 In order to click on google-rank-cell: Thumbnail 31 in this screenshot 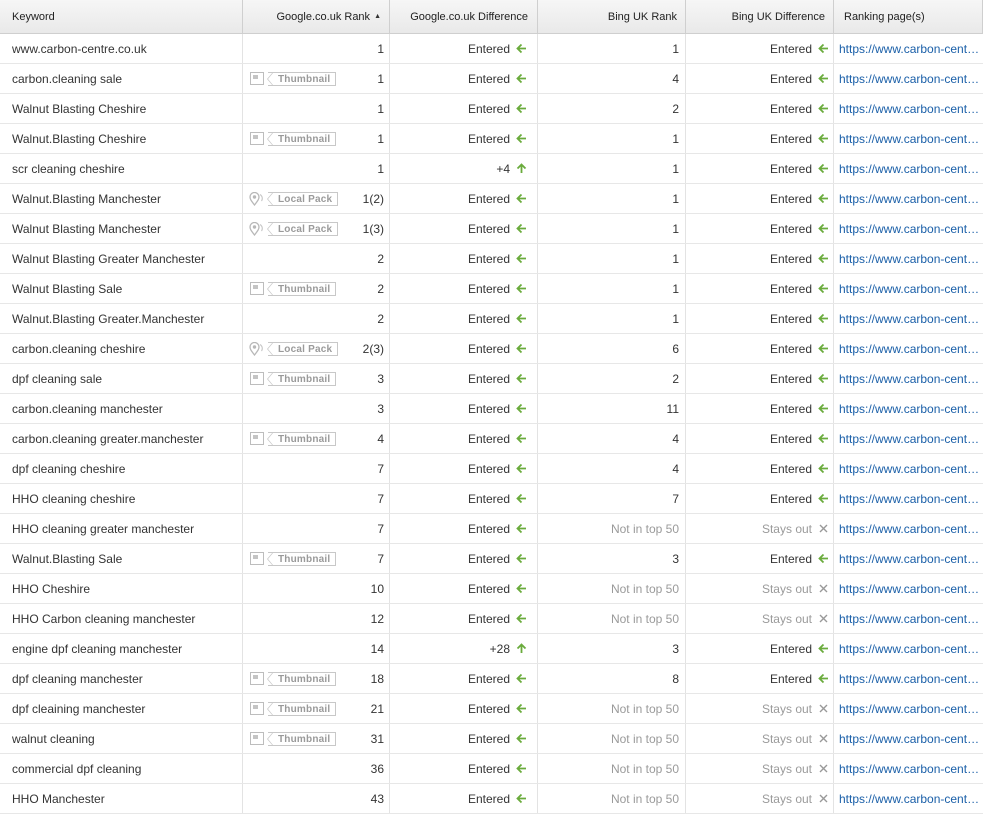, I will do `click(316, 738)`.